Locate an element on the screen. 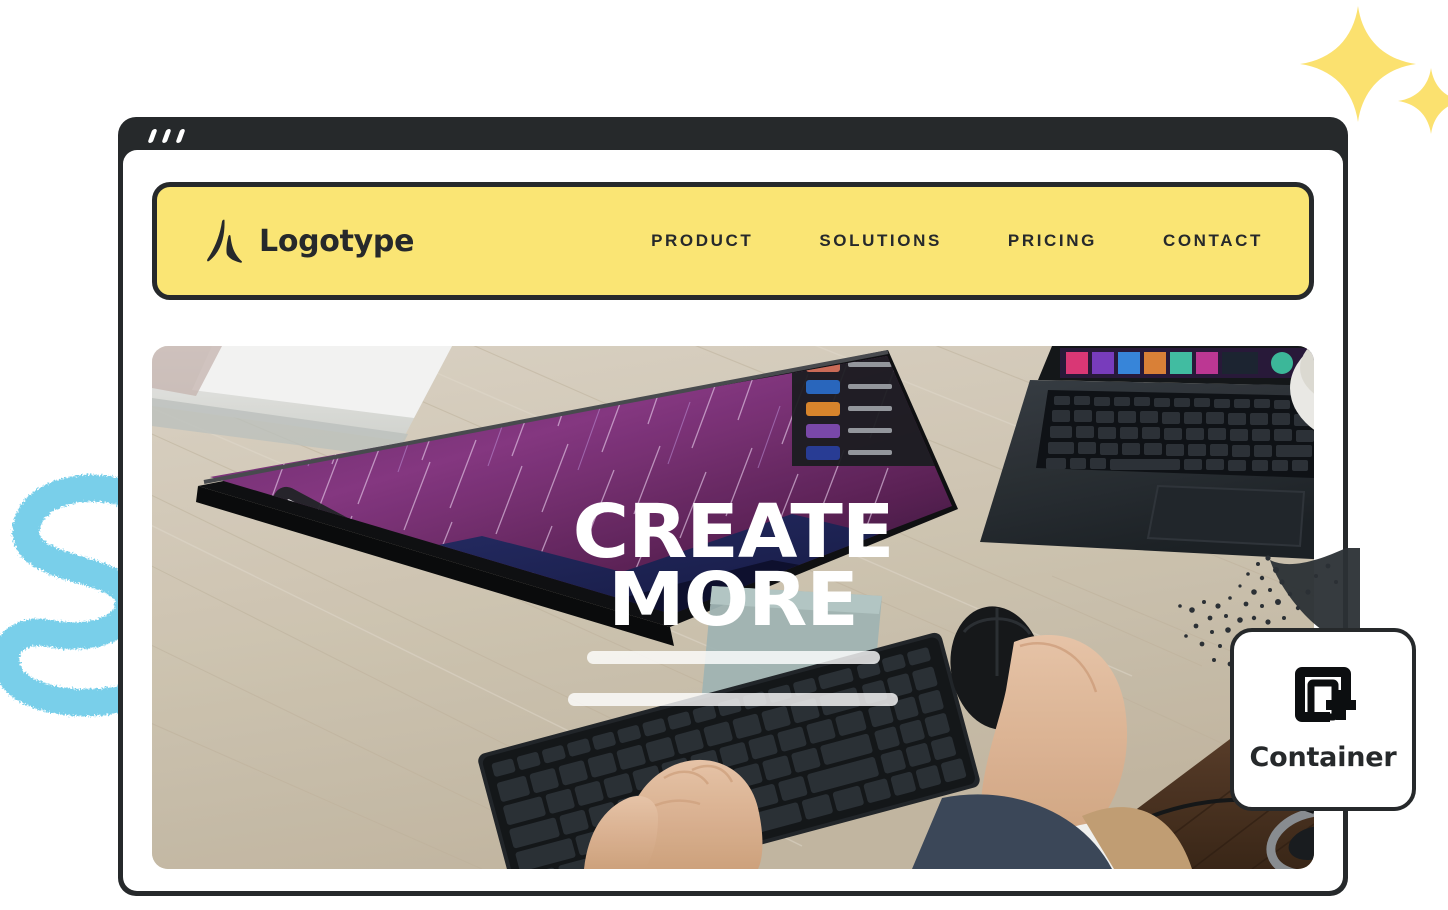 Image resolution: width=1448 pixels, height=910 pixels. brand: Logotype is located at coordinates (309, 241).